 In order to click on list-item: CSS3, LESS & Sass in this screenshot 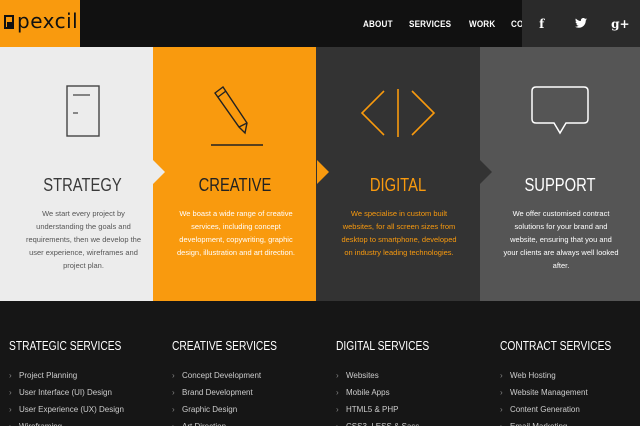, I will do `click(416, 422)`.